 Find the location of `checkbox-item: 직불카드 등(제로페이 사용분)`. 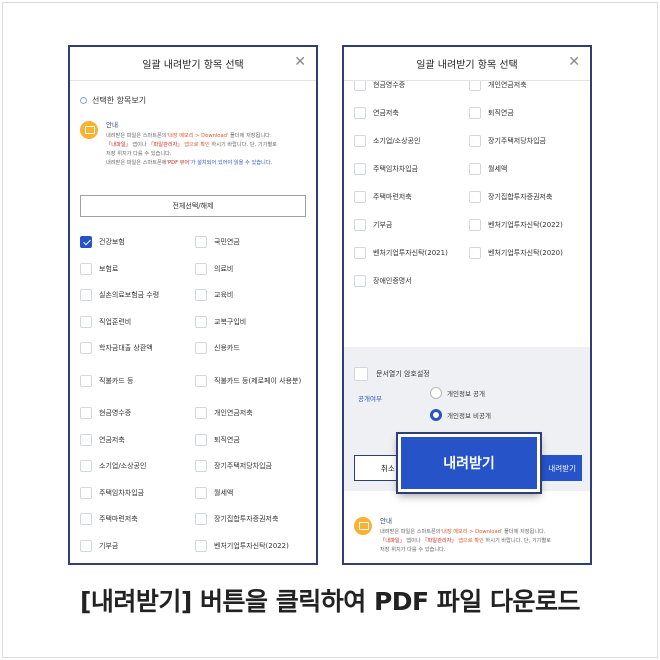

checkbox-item: 직불카드 등(제로페이 사용분) is located at coordinates (252, 380).